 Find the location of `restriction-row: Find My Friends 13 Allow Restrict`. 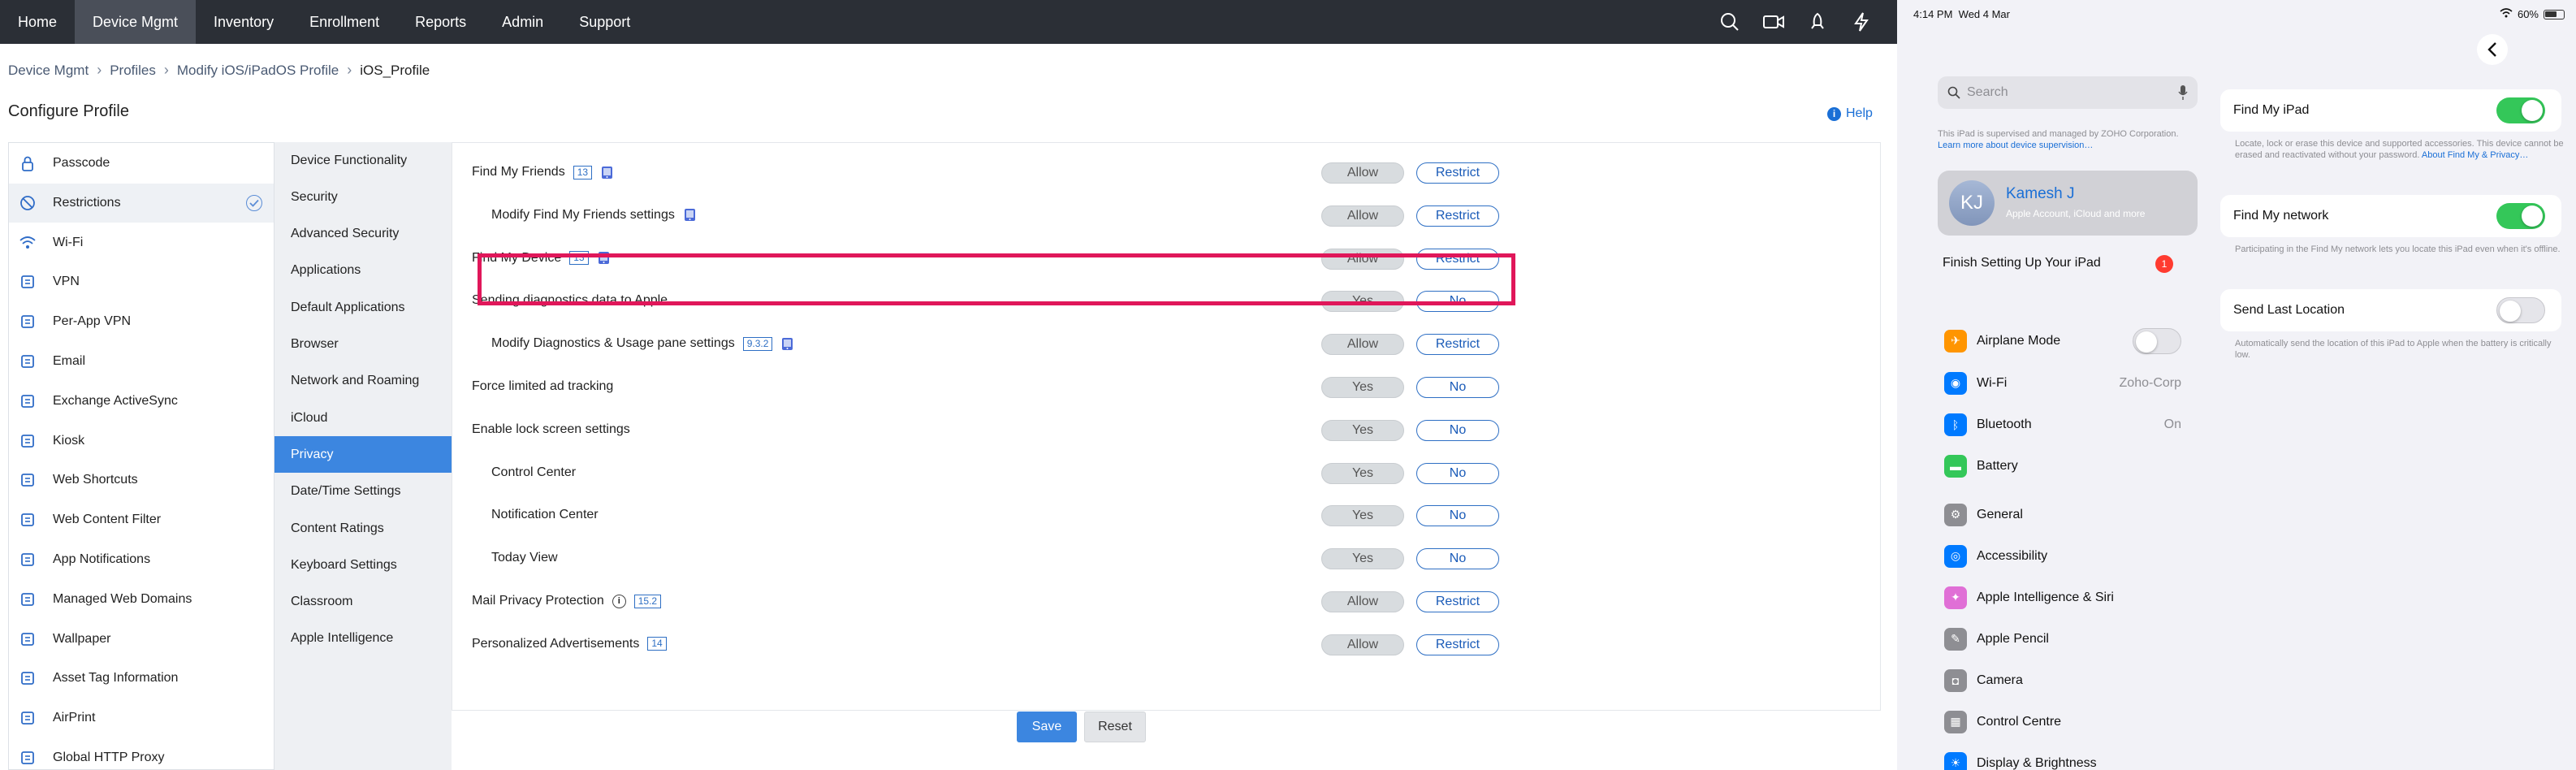

restriction-row: Find My Friends 13 Allow Restrict is located at coordinates (1167, 173).